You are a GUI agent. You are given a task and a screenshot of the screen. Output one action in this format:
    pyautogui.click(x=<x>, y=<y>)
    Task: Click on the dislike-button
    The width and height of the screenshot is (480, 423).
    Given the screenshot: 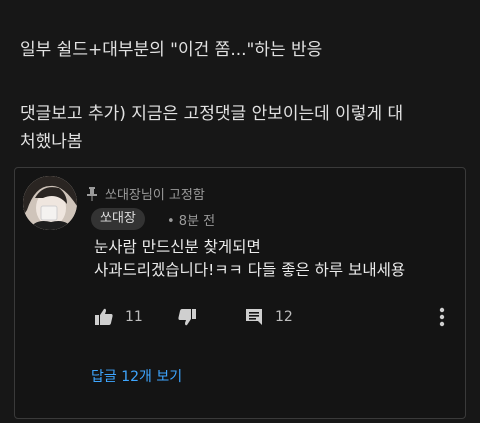 What is the action you would take?
    pyautogui.click(x=187, y=317)
    